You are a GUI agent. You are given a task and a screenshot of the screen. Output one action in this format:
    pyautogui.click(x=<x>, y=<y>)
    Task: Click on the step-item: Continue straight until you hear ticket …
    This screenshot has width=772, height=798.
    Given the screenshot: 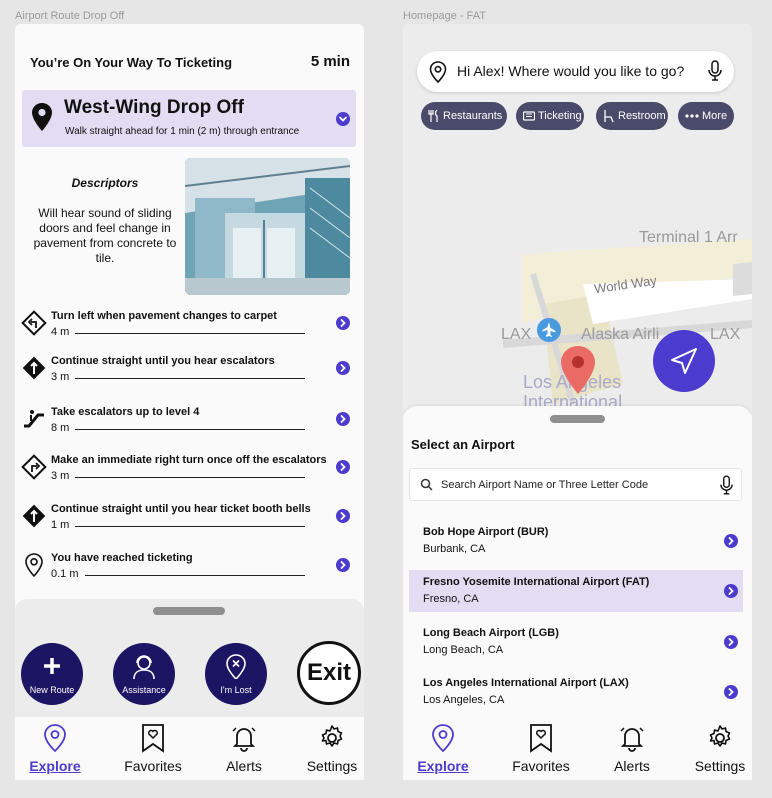 What is the action you would take?
    pyautogui.click(x=189, y=521)
    